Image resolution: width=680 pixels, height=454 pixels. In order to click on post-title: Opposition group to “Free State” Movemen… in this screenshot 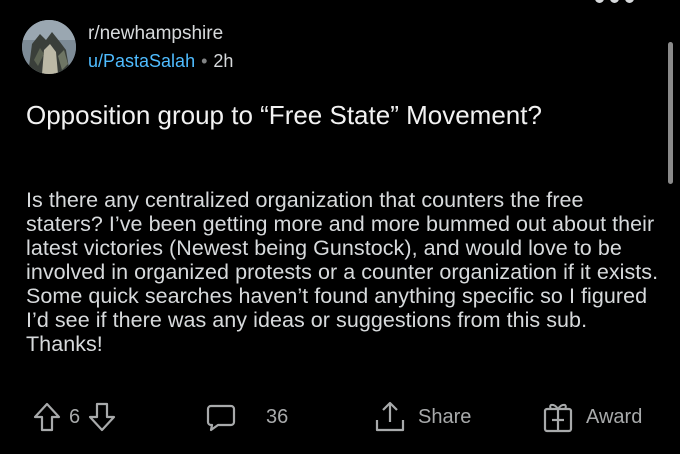, I will do `click(284, 115)`.